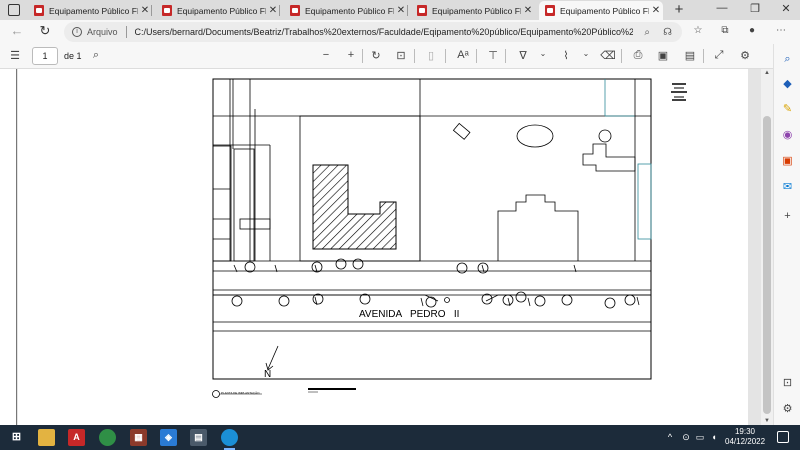  I want to click on tray-chevron-icon: ^, so click(670, 437).